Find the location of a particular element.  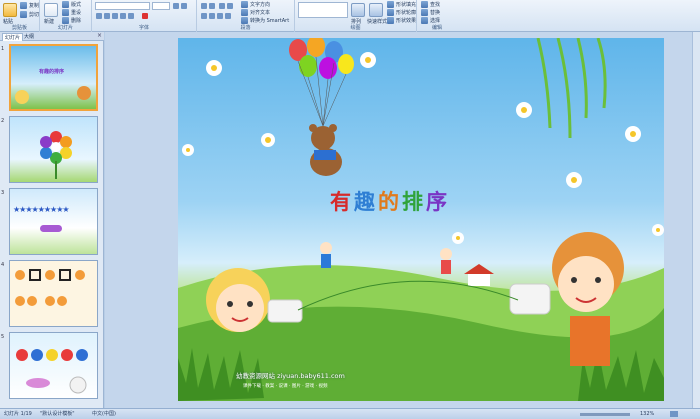

drawing-group-label: 绘图 is located at coordinates (355, 28).